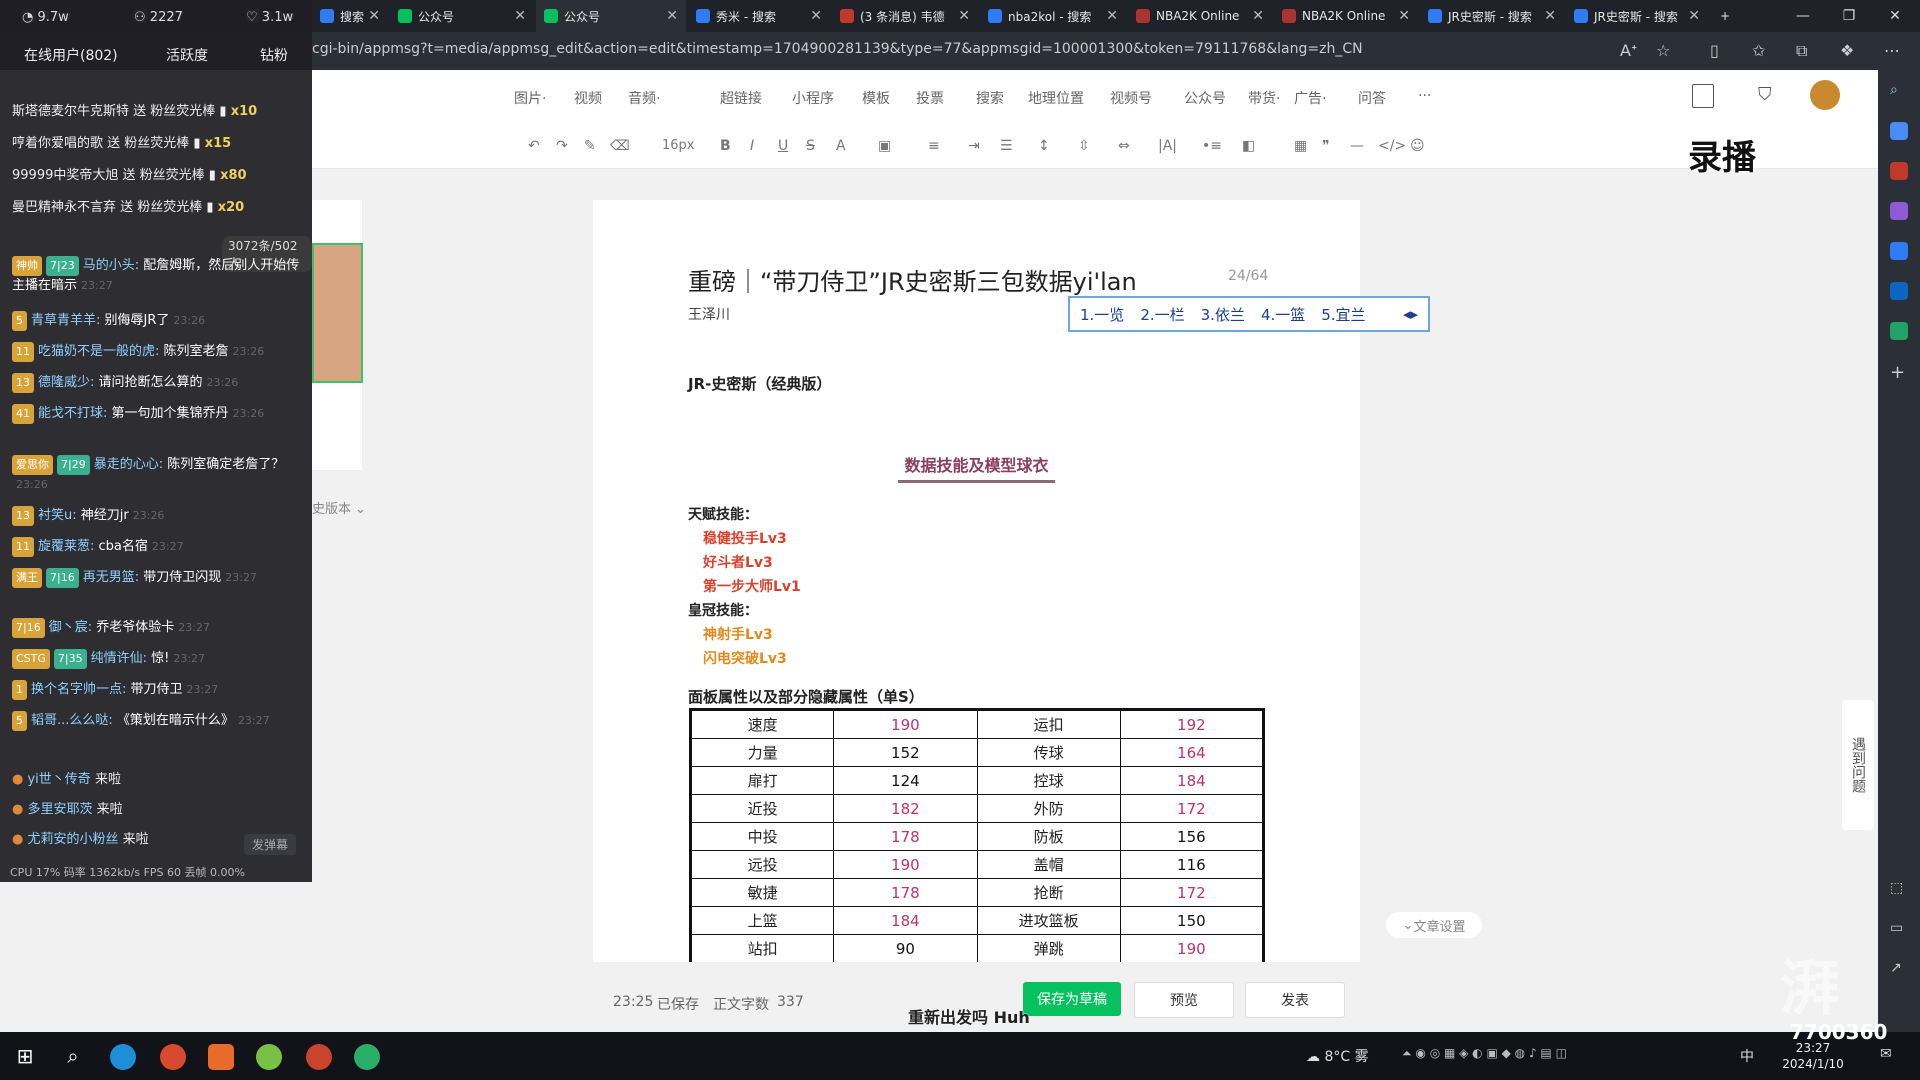 The height and width of the screenshot is (1080, 1920). Describe the element at coordinates (74, 839) in the screenshot. I see `join-username: 尤莉安的小粉丝` at that location.